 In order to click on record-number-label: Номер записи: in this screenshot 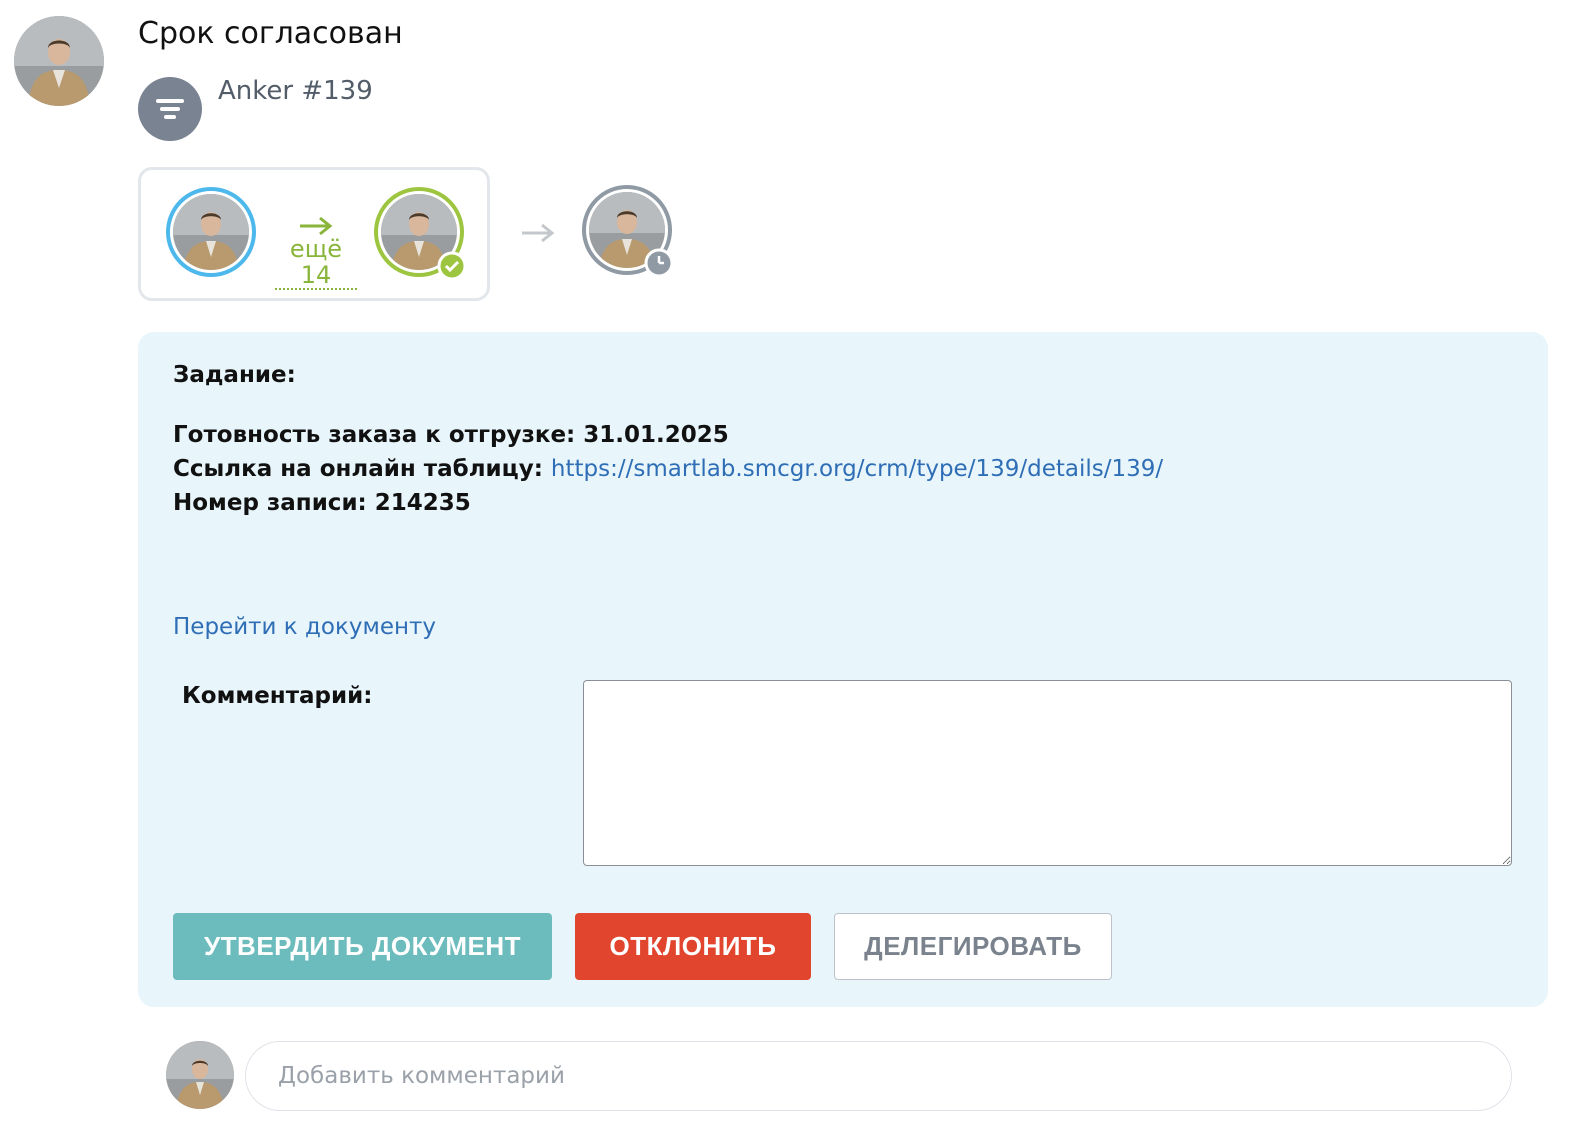, I will do `click(270, 503)`.